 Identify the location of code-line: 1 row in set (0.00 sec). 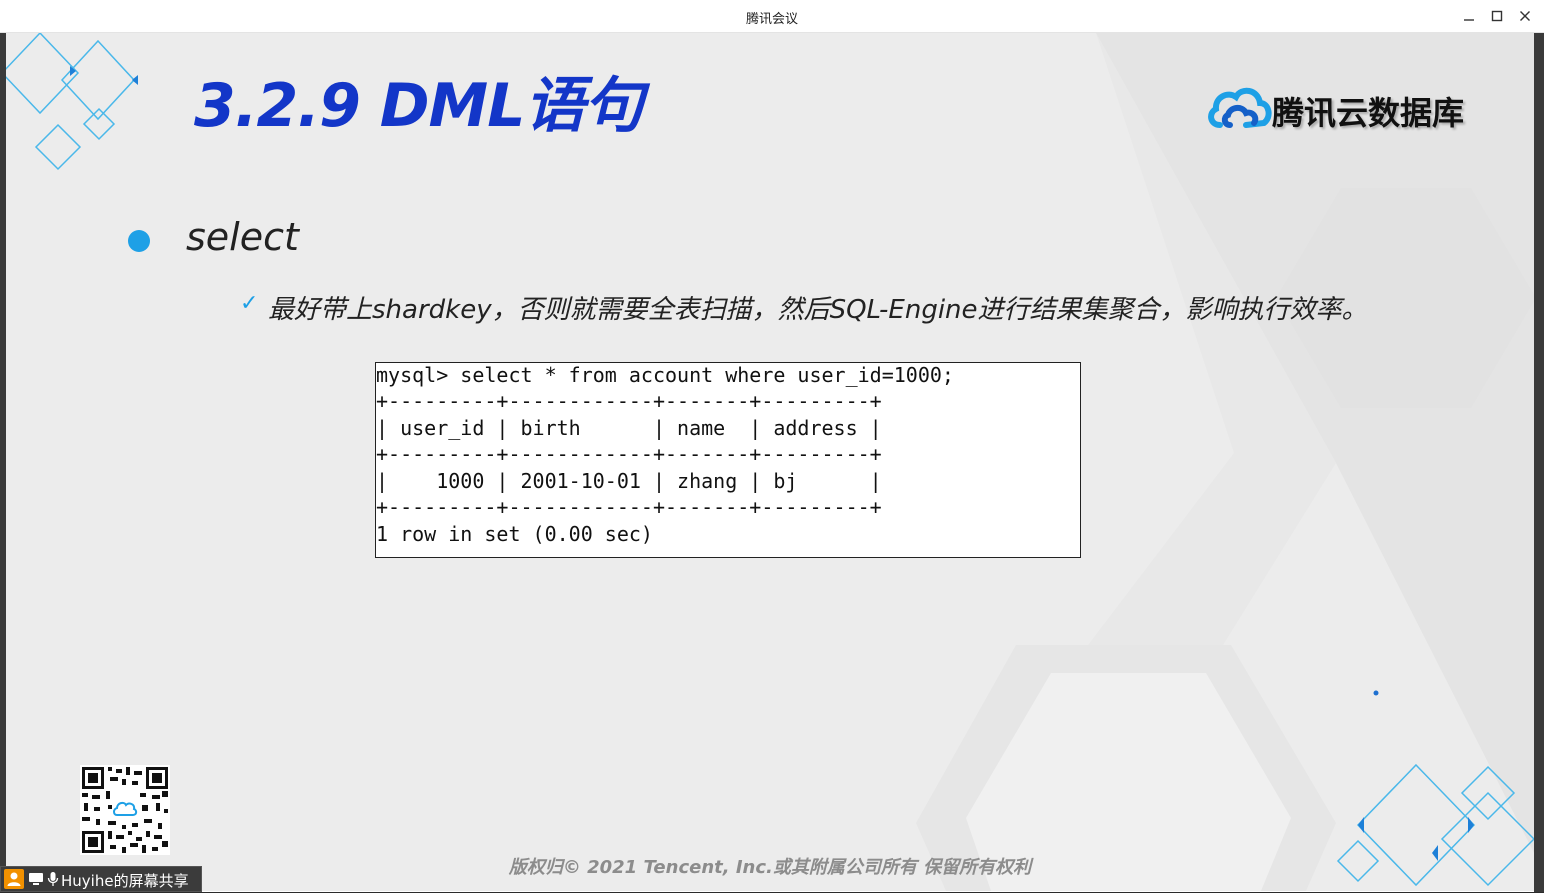
(514, 534).